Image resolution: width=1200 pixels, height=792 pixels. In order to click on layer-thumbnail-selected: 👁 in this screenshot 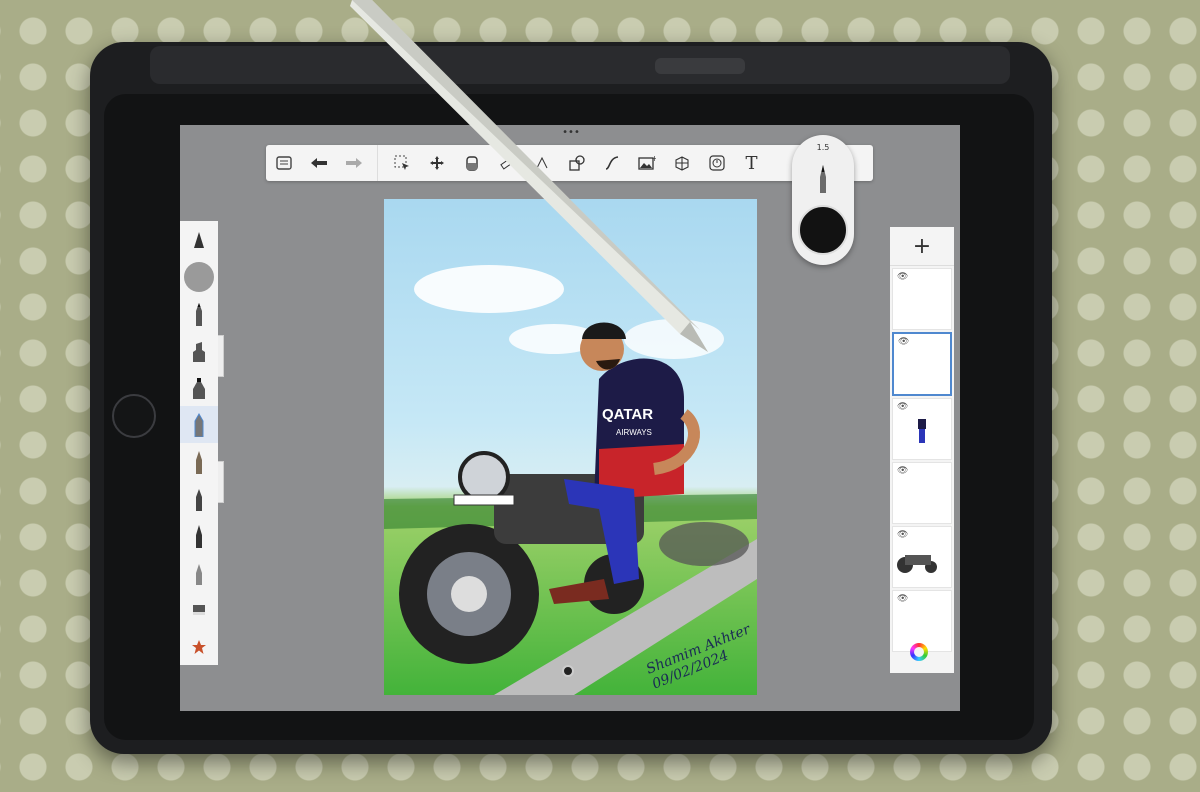, I will do `click(922, 364)`.